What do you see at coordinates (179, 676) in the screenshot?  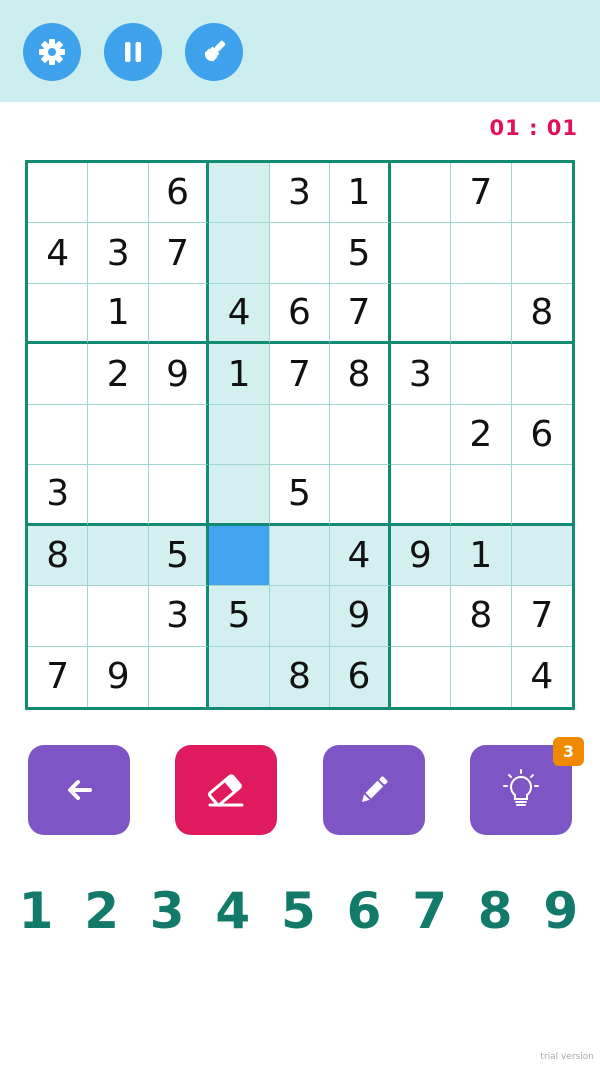 I see `board-cell-r9c3` at bounding box center [179, 676].